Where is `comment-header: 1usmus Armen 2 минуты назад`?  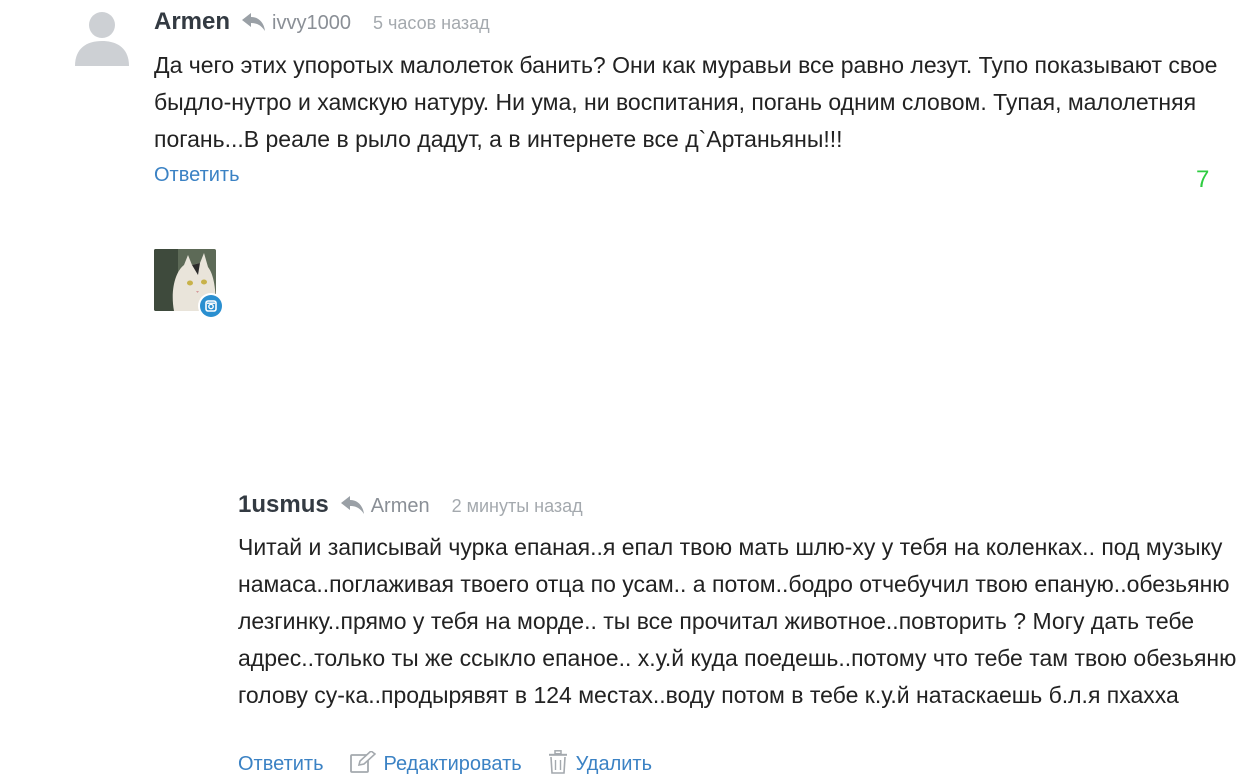 comment-header: 1usmus Armen 2 минуты назад is located at coordinates (410, 505).